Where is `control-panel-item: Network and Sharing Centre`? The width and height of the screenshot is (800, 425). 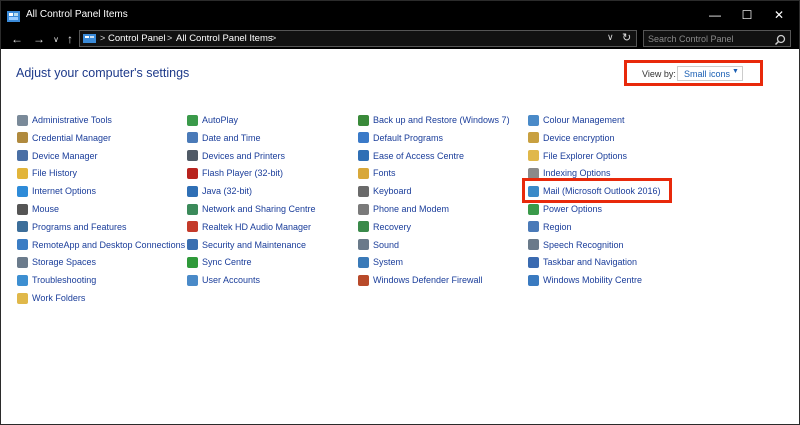
control-panel-item: Network and Sharing Centre is located at coordinates (251, 209).